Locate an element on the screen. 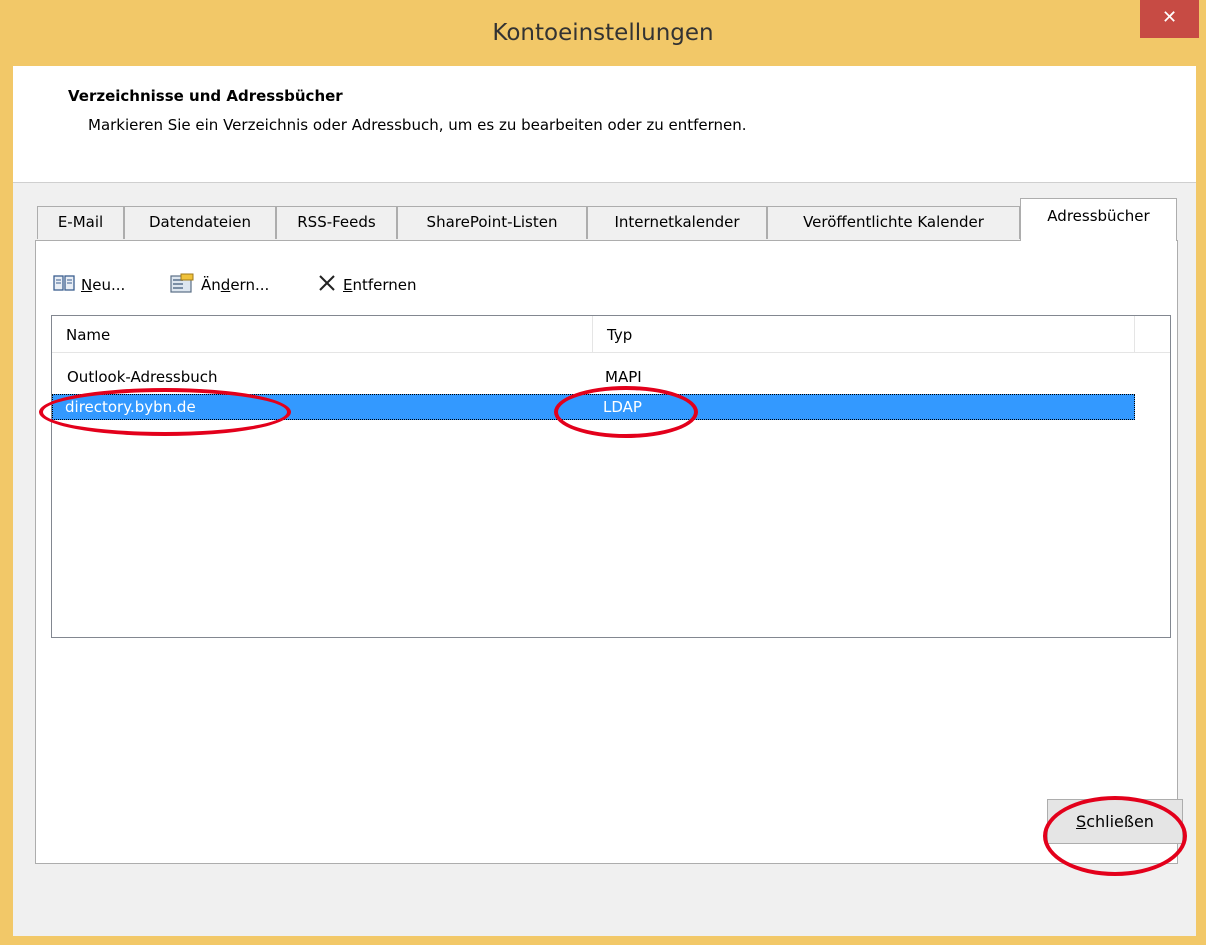 This screenshot has height=945, width=1206. remove-label-mnemonic: E is located at coordinates (348, 285).